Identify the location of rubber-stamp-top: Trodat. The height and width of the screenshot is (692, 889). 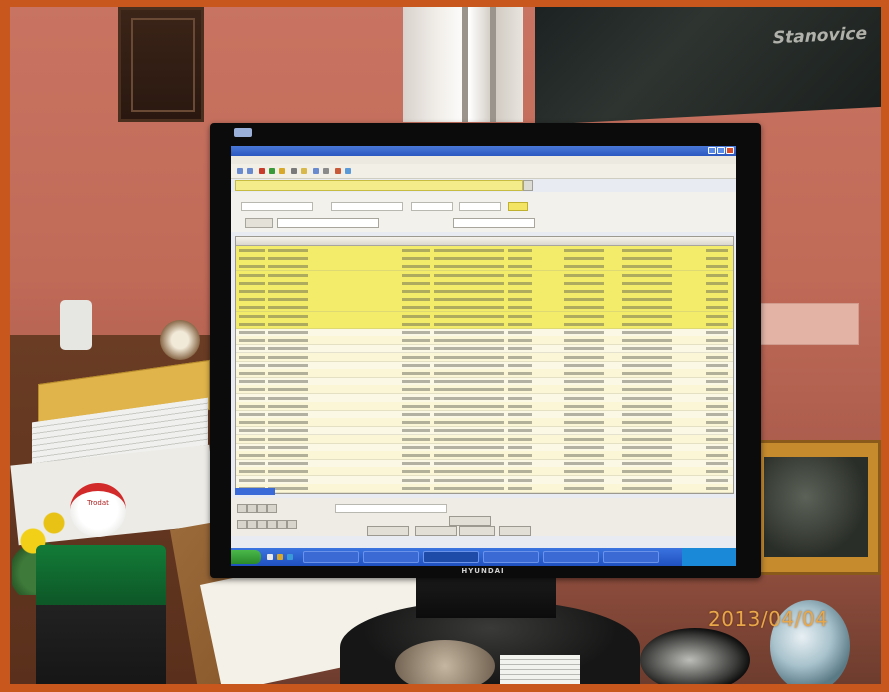
(98, 510).